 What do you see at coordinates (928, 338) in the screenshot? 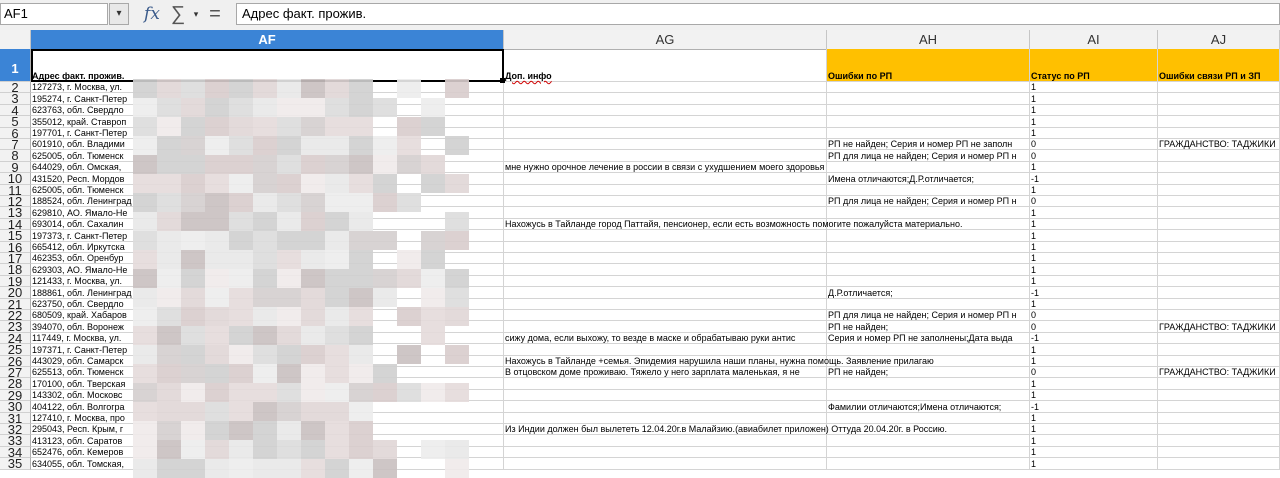
I see `cell-ah: Серия и номер РП не заполнены;Дата выда` at bounding box center [928, 338].